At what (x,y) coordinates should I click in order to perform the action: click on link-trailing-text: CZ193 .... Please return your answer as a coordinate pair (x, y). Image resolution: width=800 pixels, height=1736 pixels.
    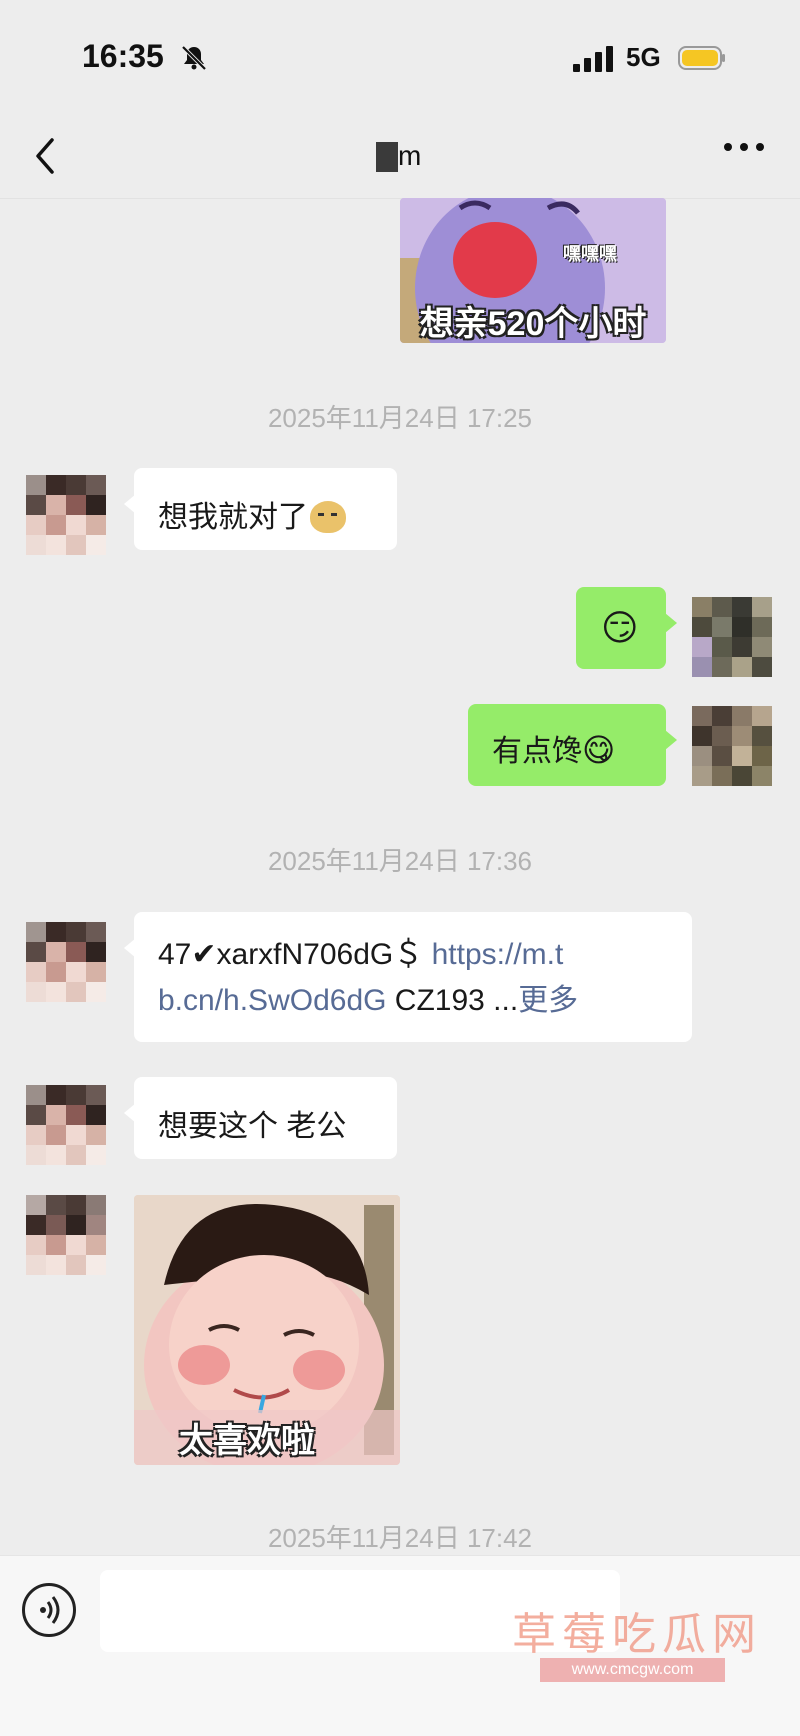
    Looking at the image, I should click on (452, 1000).